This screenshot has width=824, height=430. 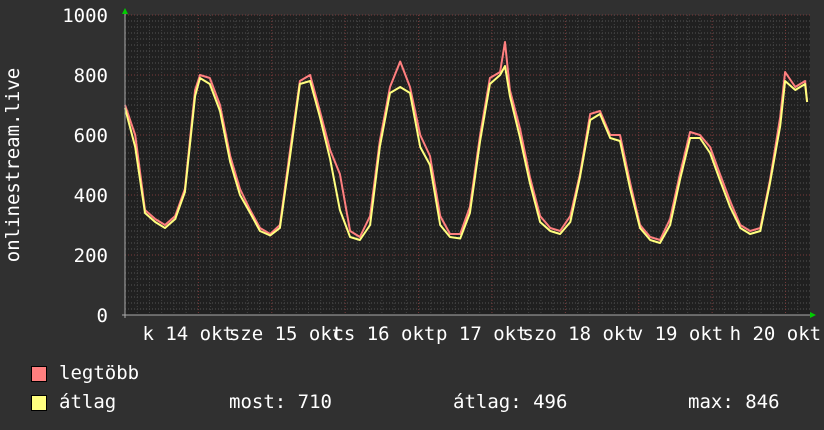 What do you see at coordinates (91, 76) in the screenshot?
I see `y-tick-label: 800` at bounding box center [91, 76].